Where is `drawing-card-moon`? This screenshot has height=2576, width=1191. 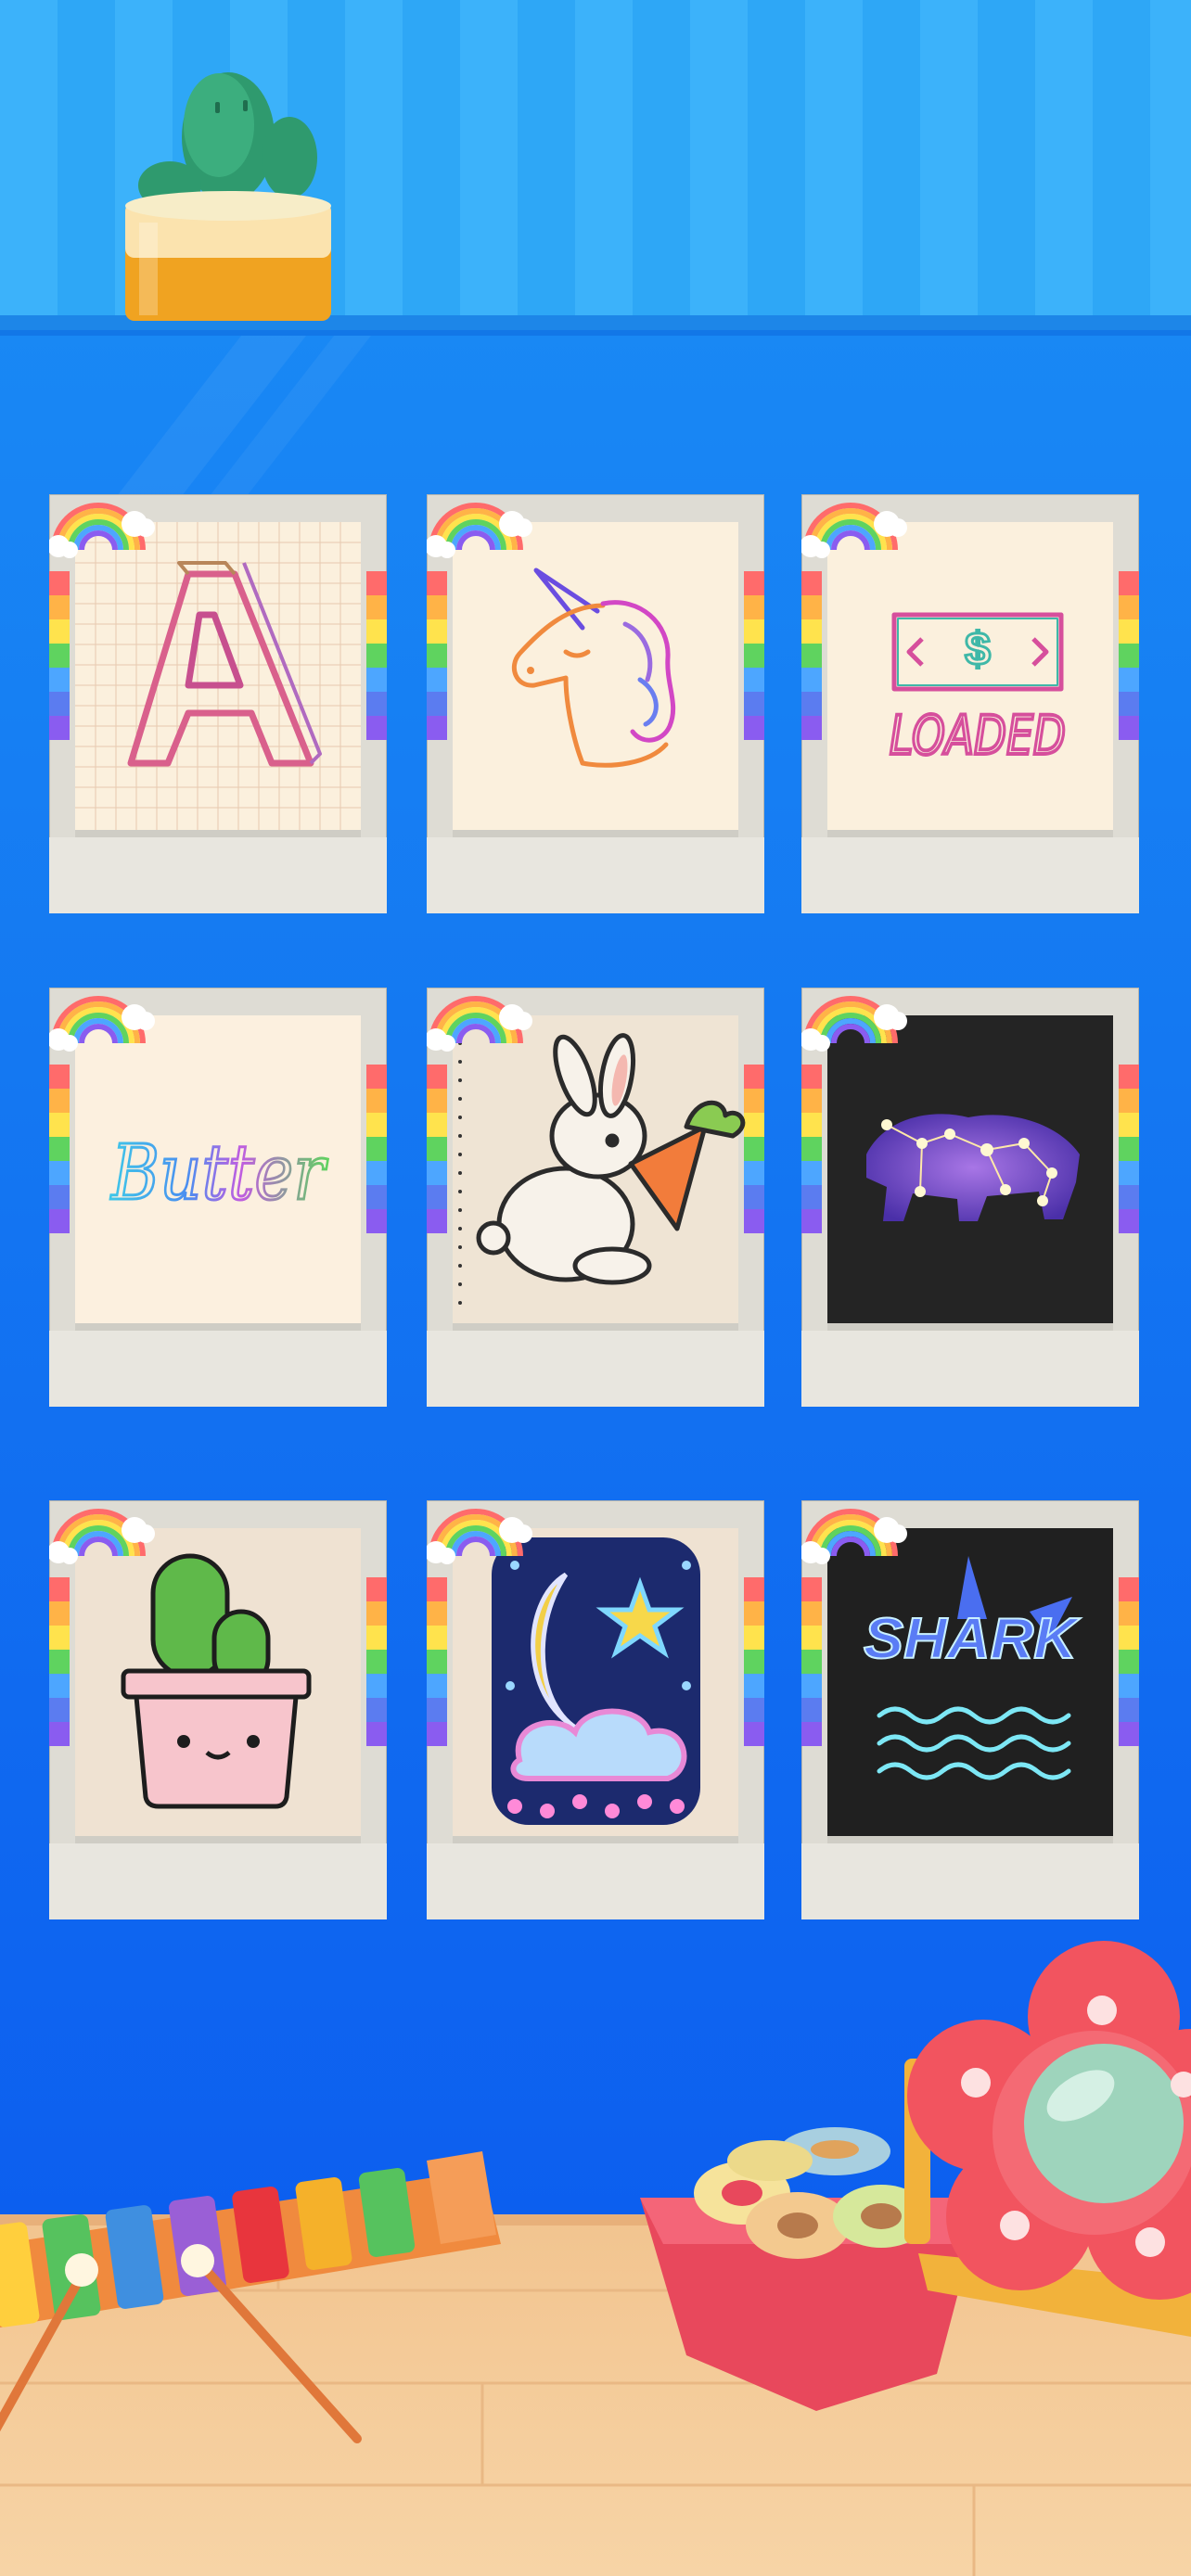
drawing-card-moon is located at coordinates (595, 1709).